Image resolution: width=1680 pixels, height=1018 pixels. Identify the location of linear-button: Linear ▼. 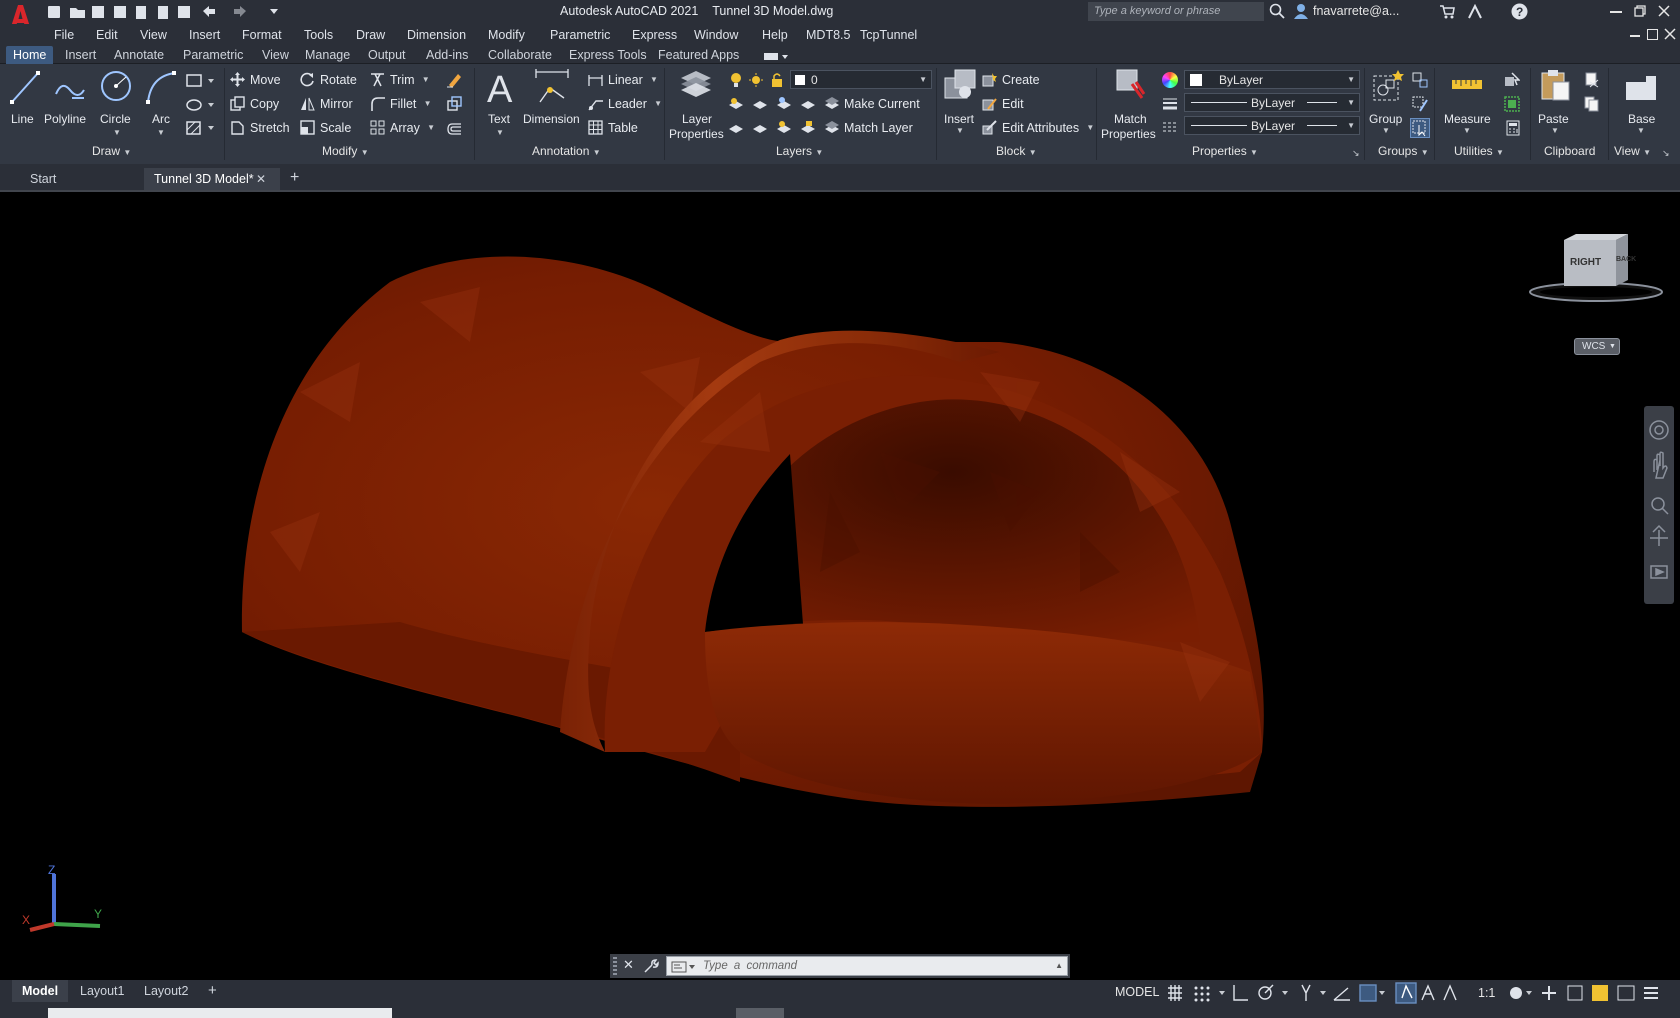
(623, 79).